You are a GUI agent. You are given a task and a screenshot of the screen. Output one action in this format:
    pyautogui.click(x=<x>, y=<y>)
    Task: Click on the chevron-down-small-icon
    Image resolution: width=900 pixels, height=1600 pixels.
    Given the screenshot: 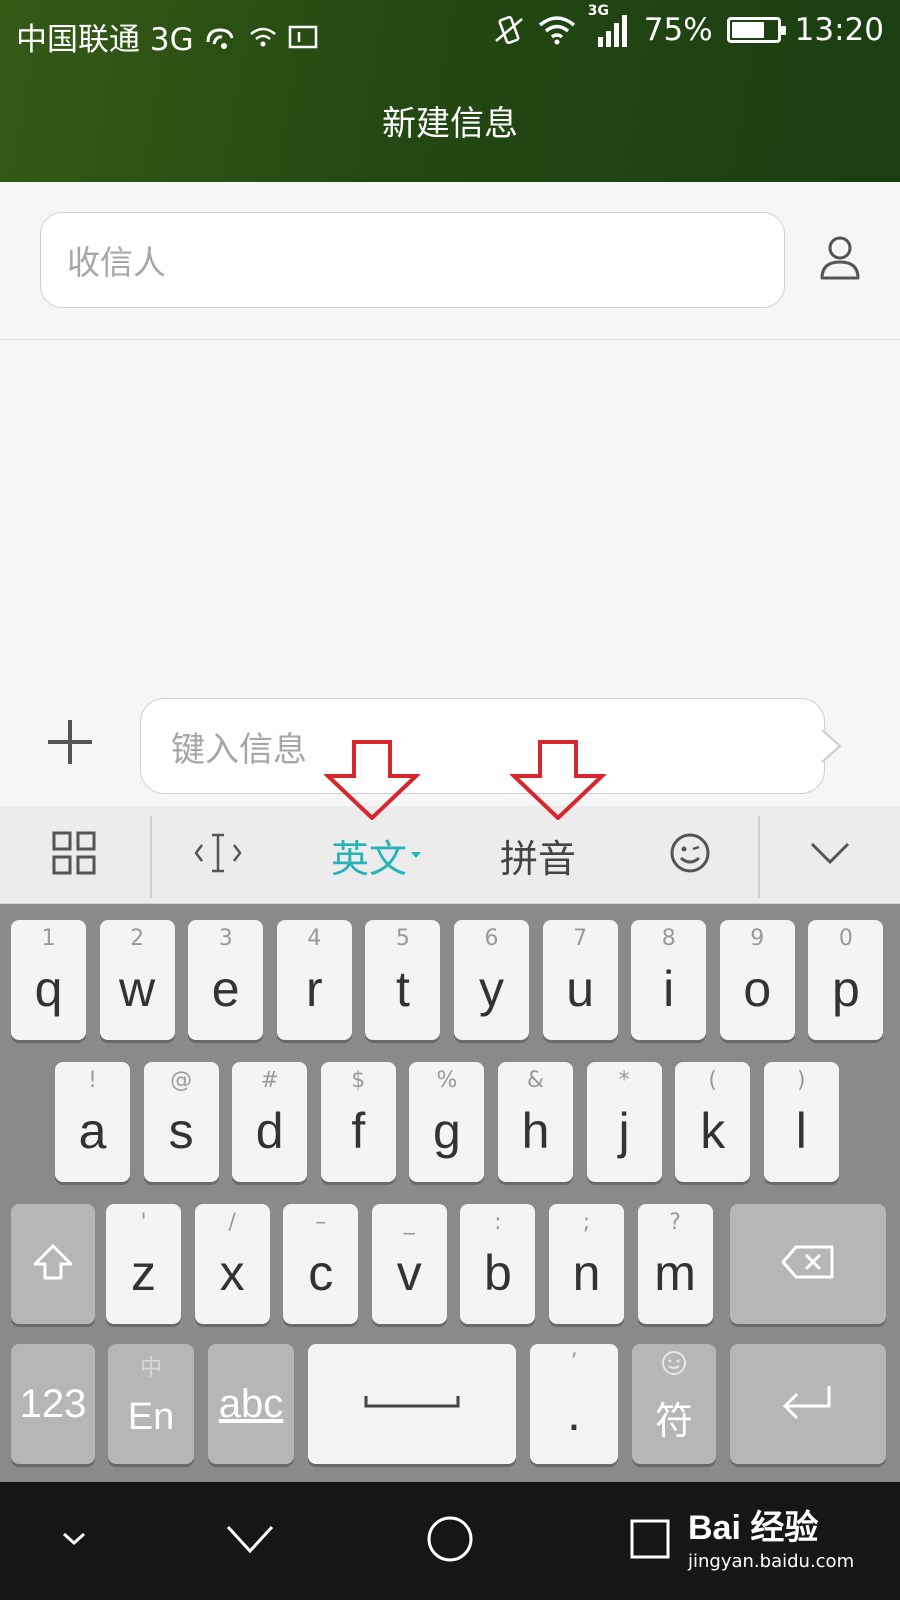 What is the action you would take?
    pyautogui.click(x=74, y=1541)
    